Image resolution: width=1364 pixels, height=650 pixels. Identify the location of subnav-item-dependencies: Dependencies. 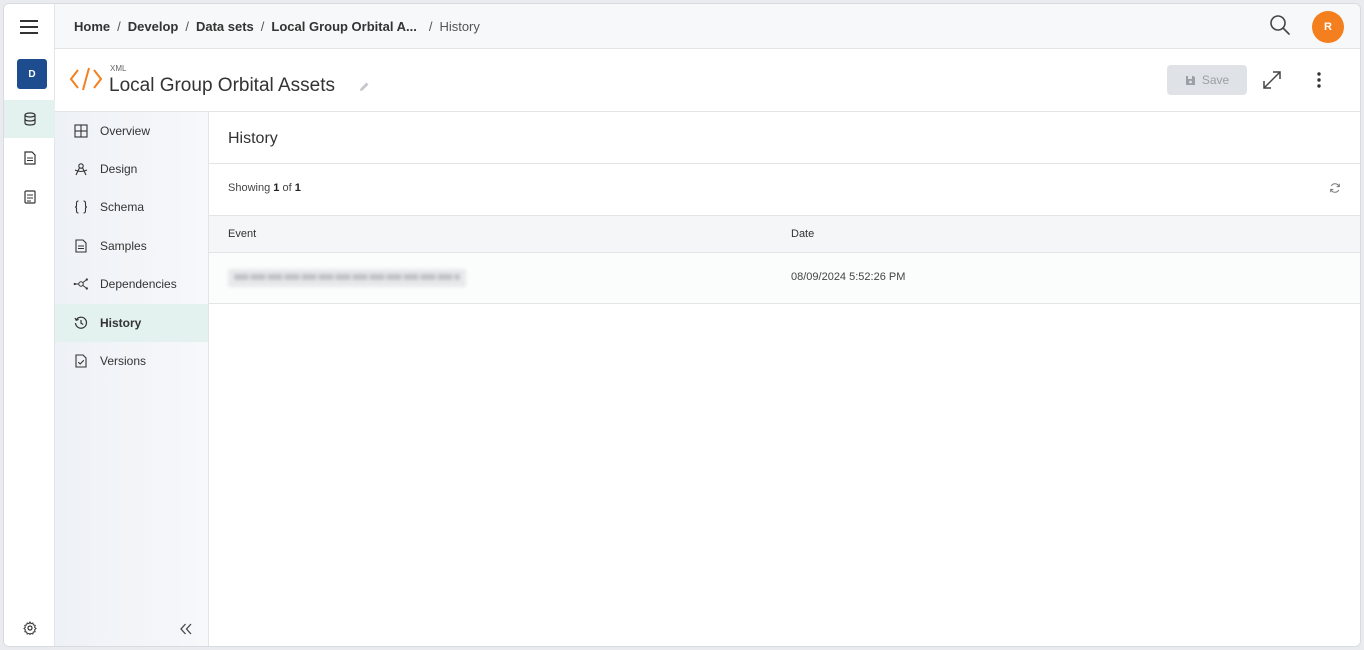
(131, 284).